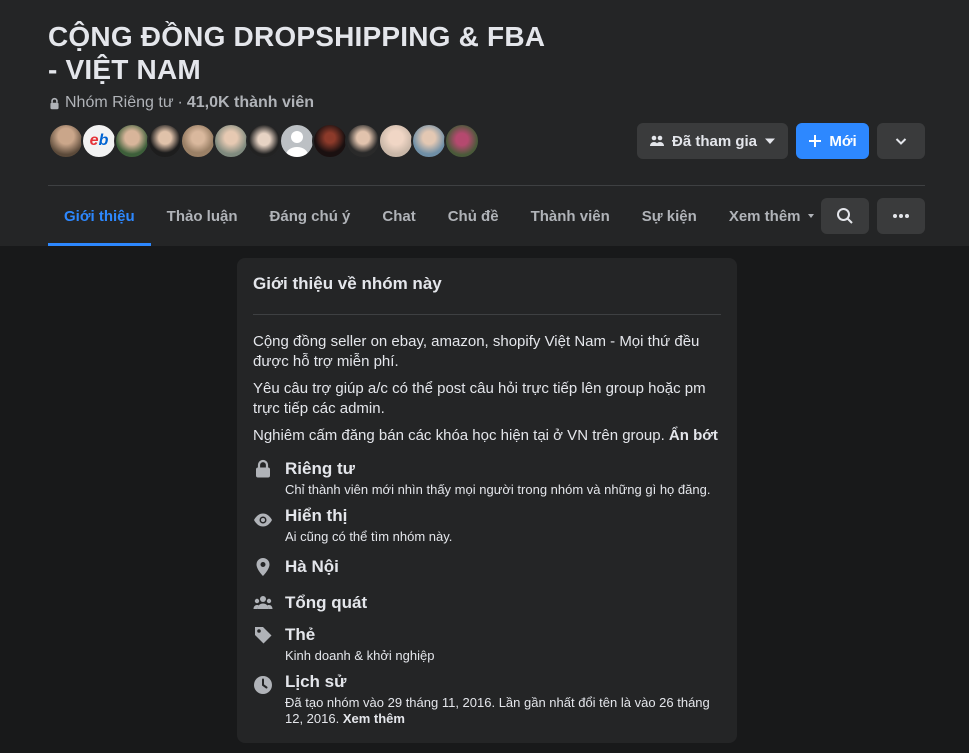 The height and width of the screenshot is (753, 969). I want to click on search-button, so click(845, 216).